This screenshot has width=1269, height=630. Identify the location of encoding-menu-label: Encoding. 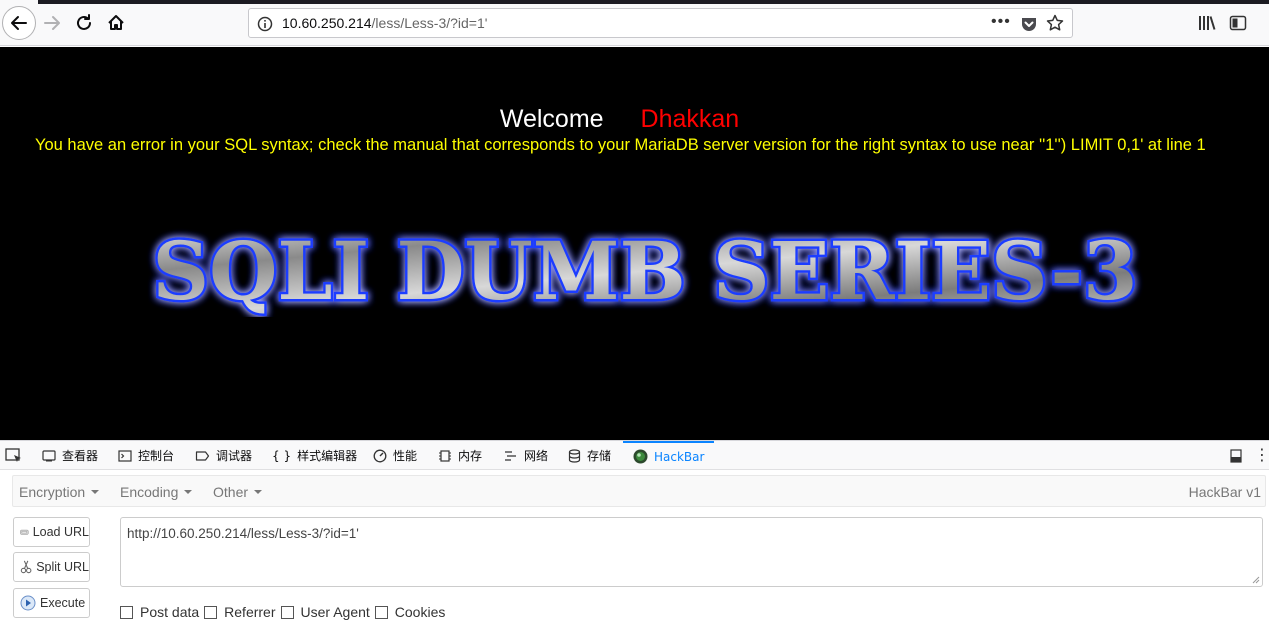
(149, 492).